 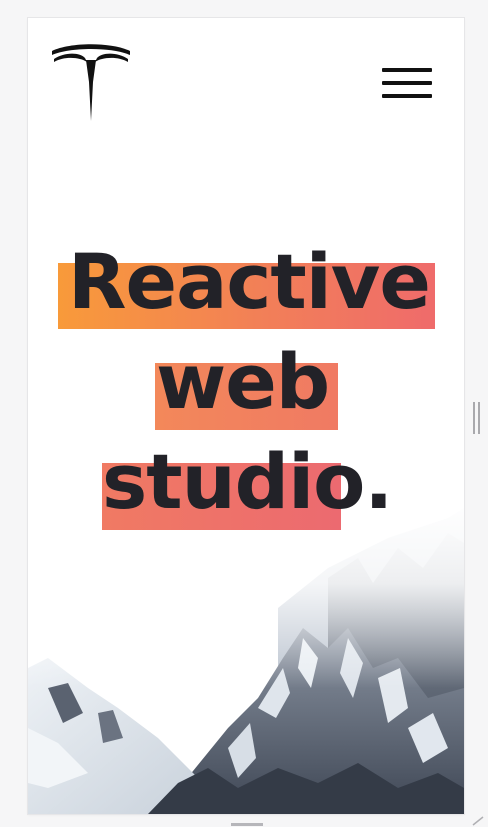 I want to click on hero-headline-line-2: web, so click(x=243, y=381).